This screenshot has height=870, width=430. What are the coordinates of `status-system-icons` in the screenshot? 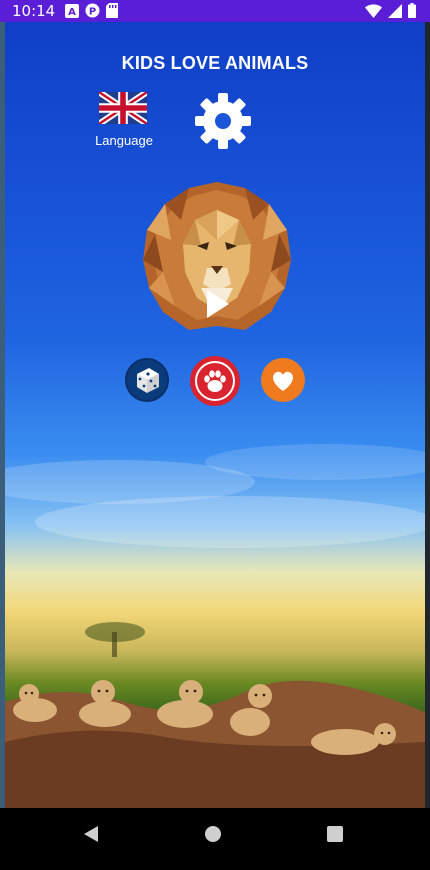 It's located at (390, 10).